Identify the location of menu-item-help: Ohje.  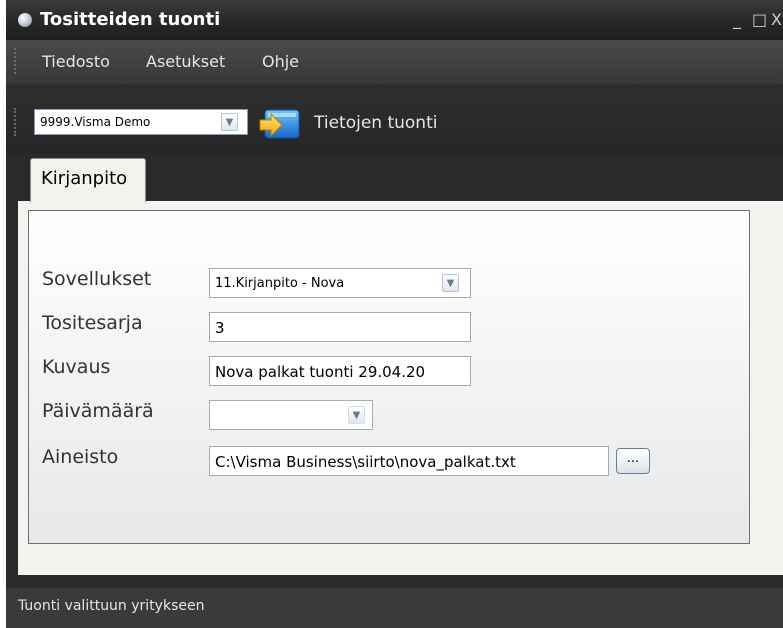
(280, 61).